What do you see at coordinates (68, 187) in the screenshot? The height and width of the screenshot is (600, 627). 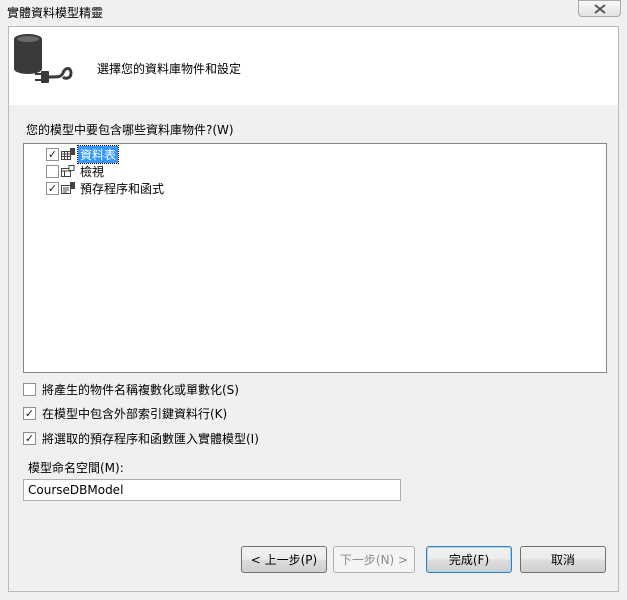 I see `stored-procedure-icon` at bounding box center [68, 187].